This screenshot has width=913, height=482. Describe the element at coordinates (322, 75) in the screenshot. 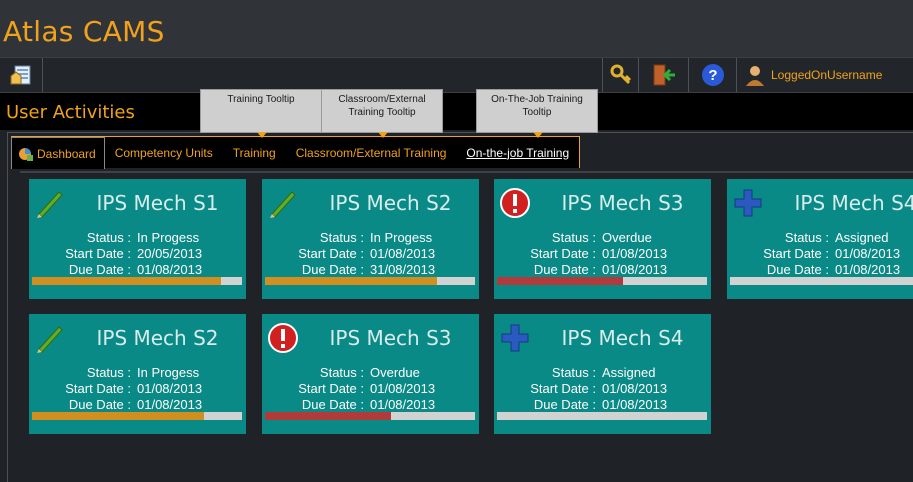

I see `toolbar-spacer` at that location.